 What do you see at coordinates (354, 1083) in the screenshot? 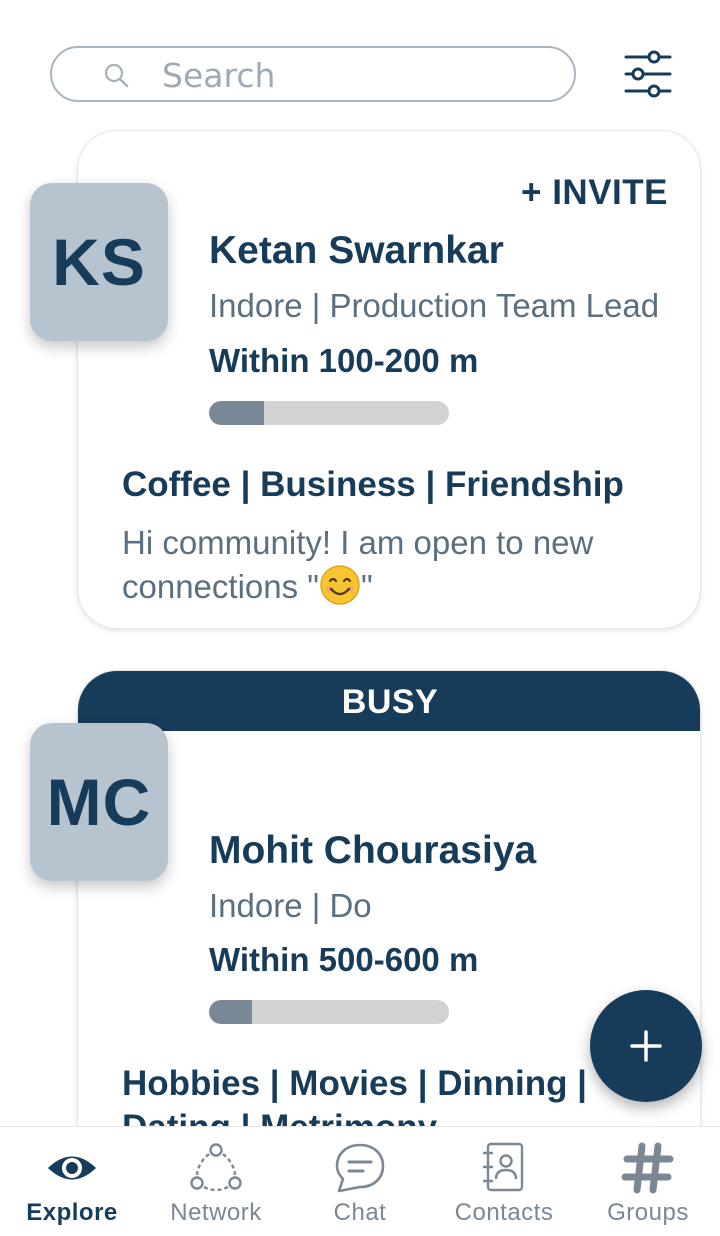
I see `profile-interests: Hobbies | Movies | Dinning |` at bounding box center [354, 1083].